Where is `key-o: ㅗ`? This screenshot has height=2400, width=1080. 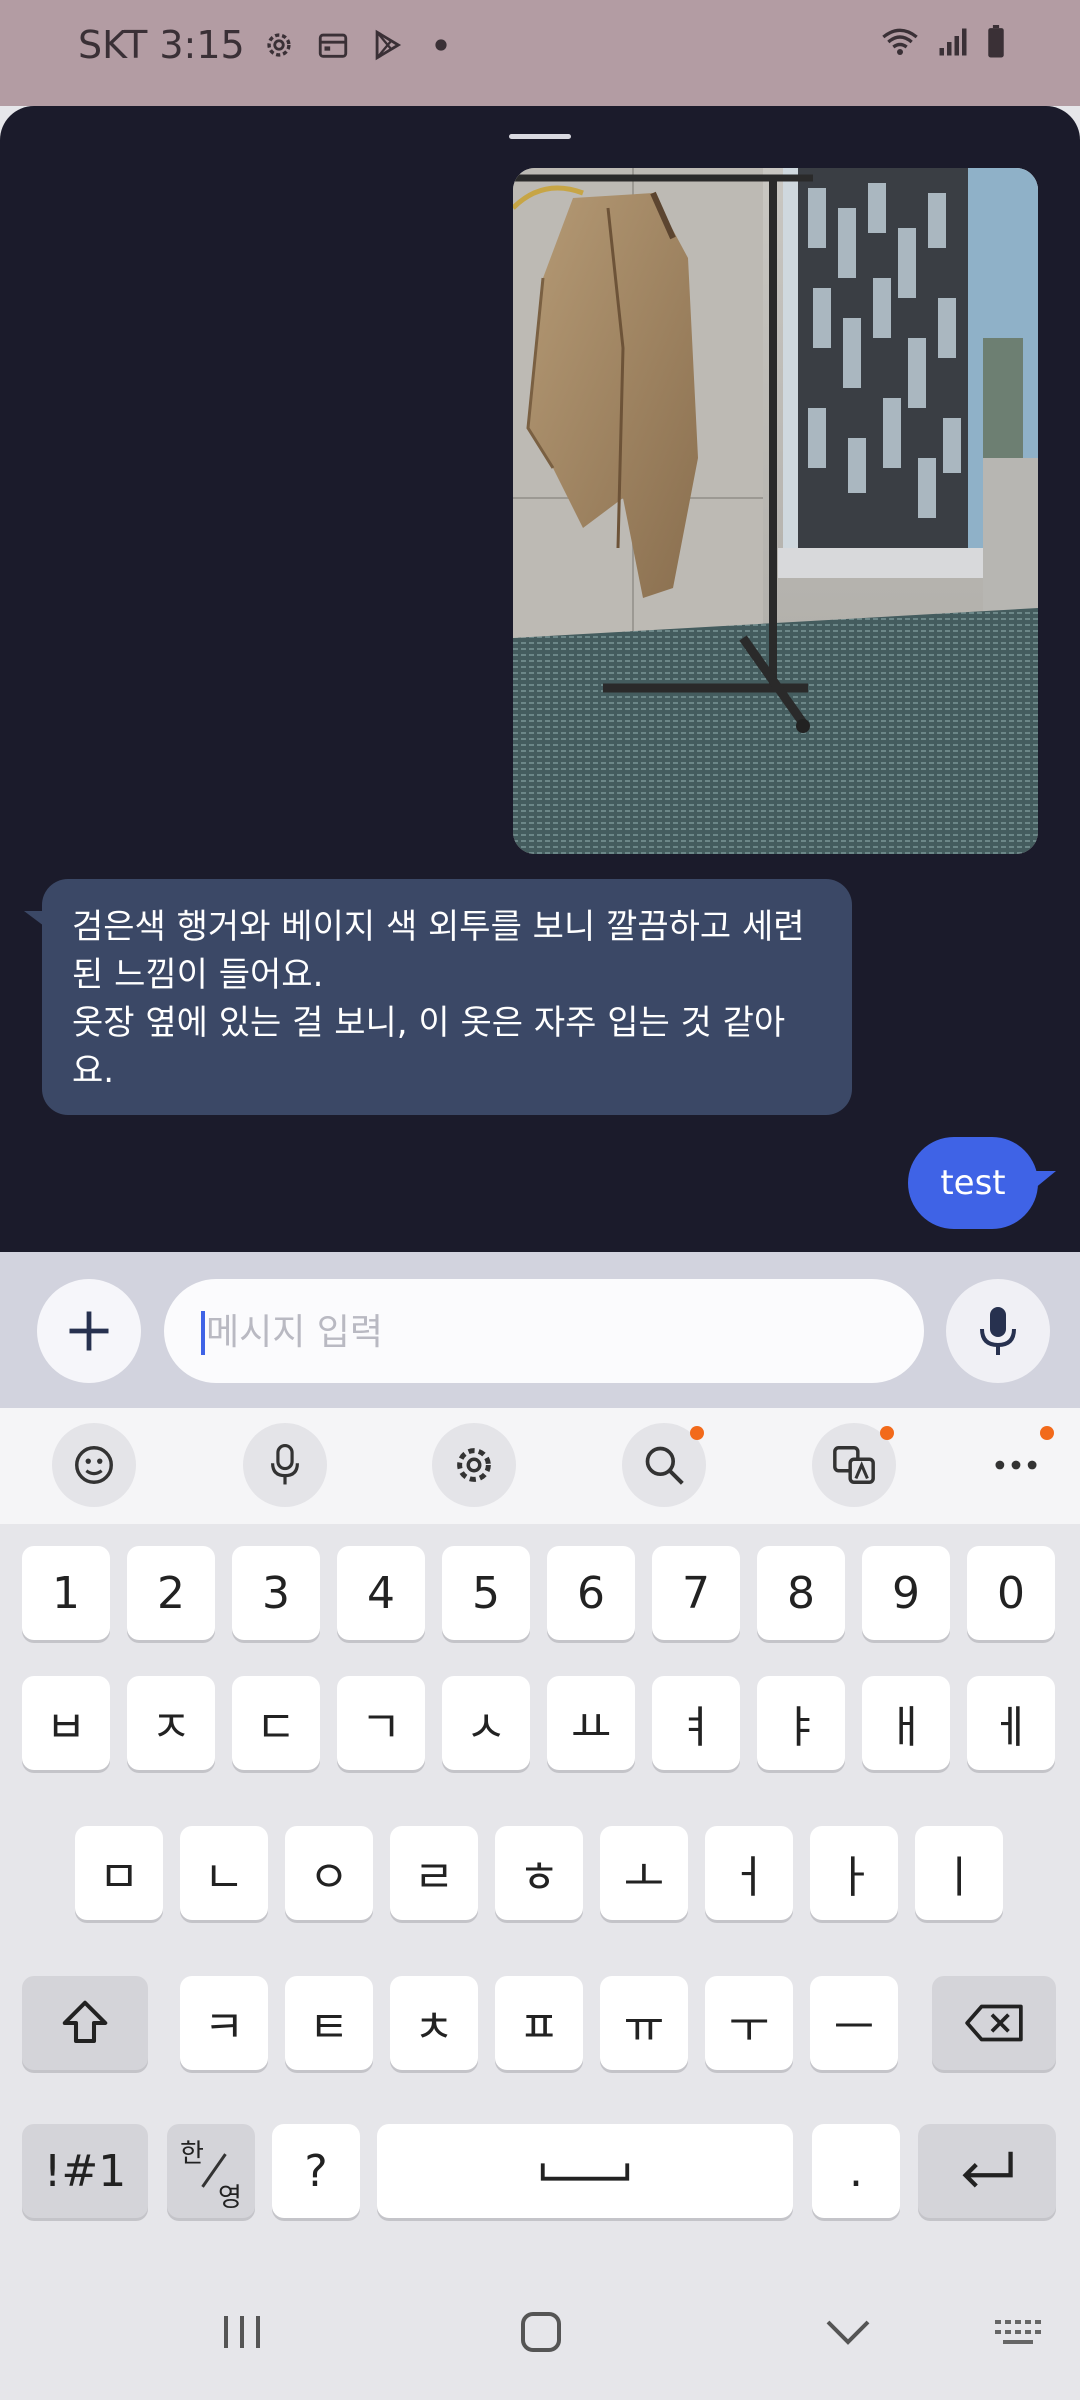
key-o: ㅗ is located at coordinates (644, 1873).